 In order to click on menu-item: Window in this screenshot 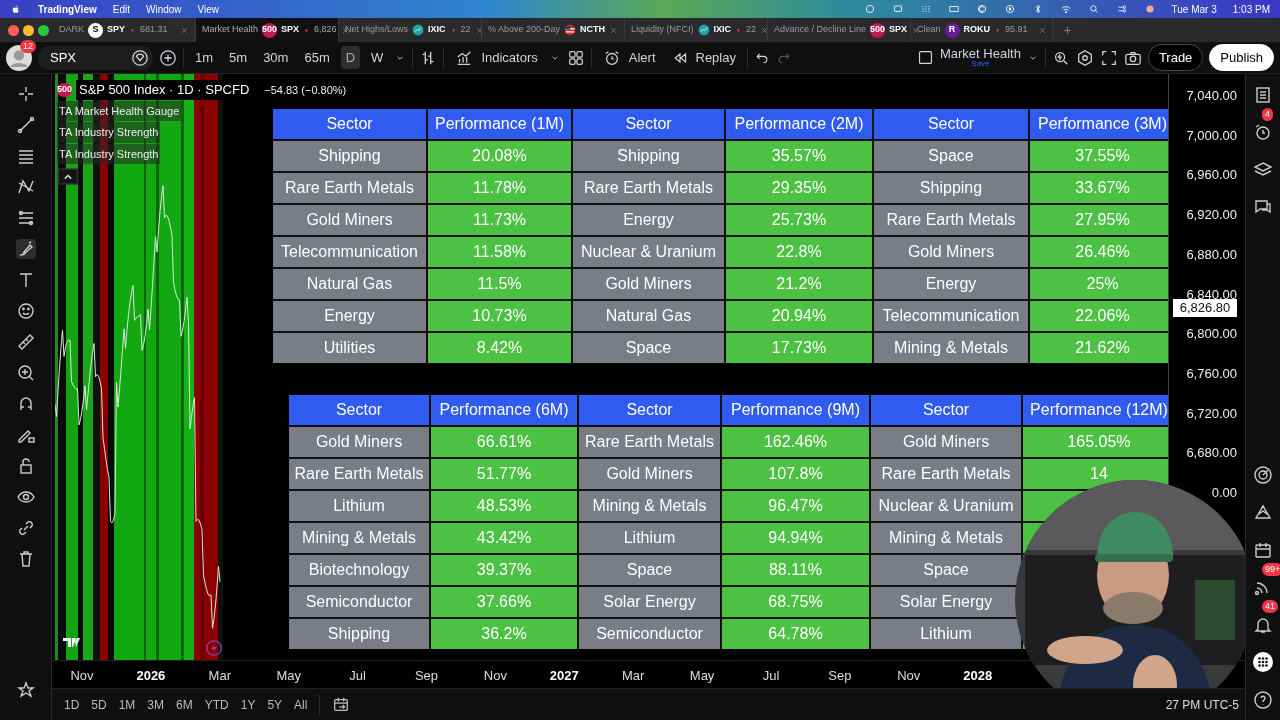, I will do `click(163, 9)`.